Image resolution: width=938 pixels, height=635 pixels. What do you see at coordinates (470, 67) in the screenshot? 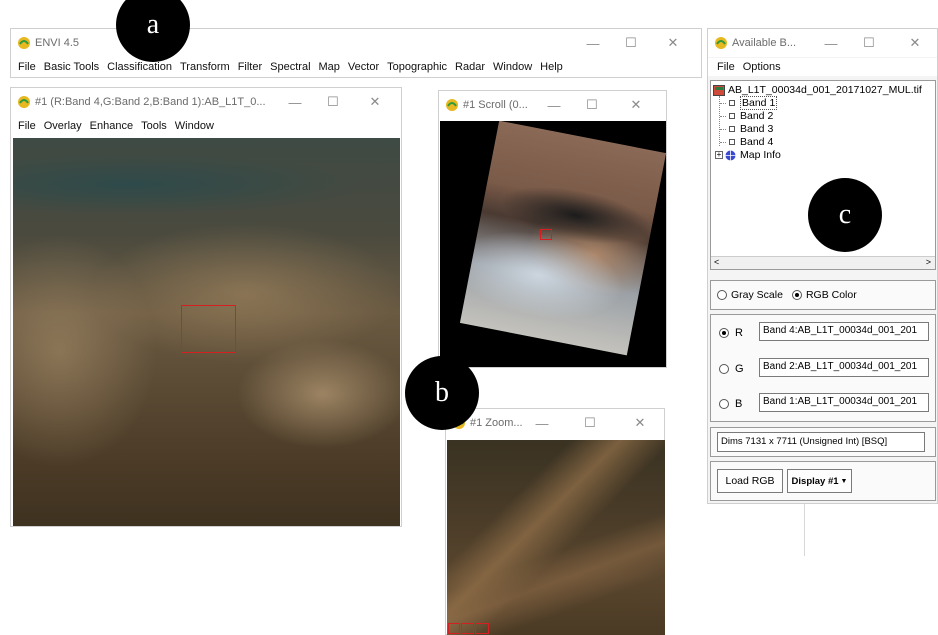
I see `menu-radar: Radar` at bounding box center [470, 67].